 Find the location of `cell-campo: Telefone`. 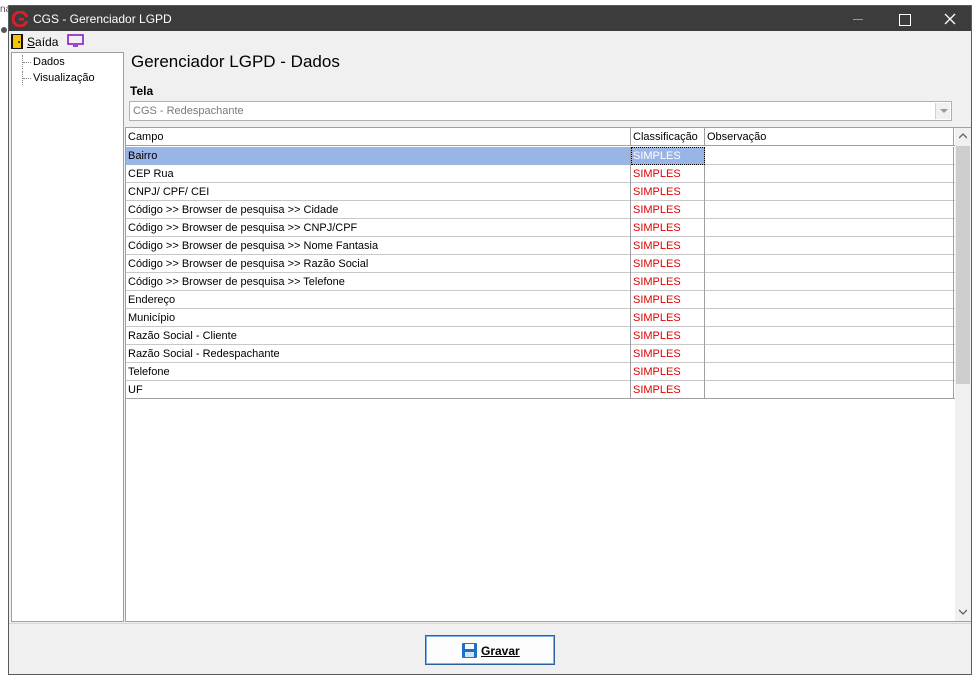

cell-campo: Telefone is located at coordinates (378, 372).